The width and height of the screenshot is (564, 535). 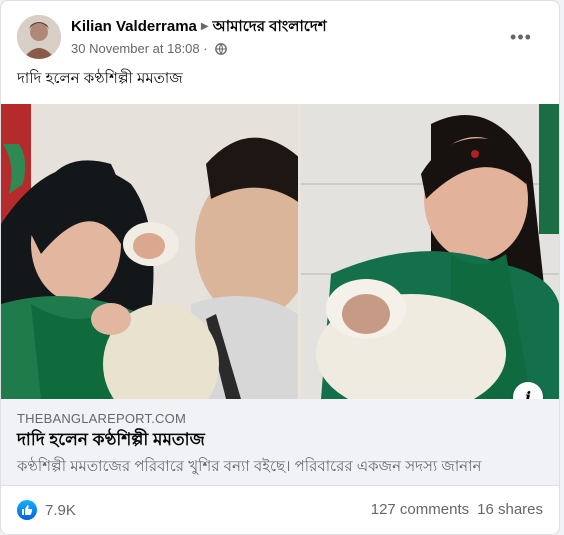 I want to click on timestamp: 30 November at 18:08, so click(x=135, y=48).